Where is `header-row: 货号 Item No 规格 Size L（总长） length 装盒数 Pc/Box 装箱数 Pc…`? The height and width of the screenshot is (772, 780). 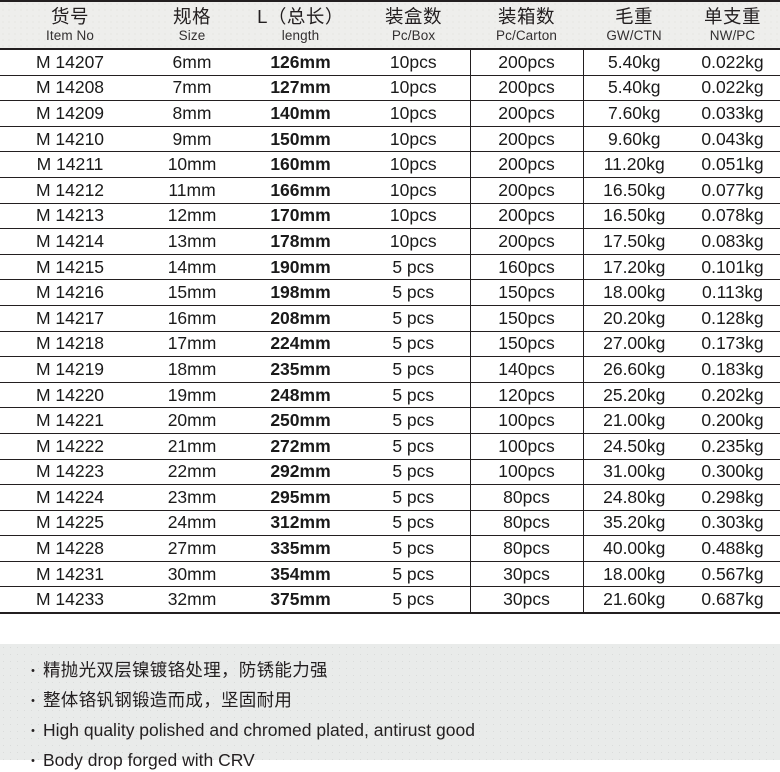 header-row: 货号 Item No 规格 Size L（总长） length 装盒数 Pc/Box 装箱数 Pc… is located at coordinates (390, 25).